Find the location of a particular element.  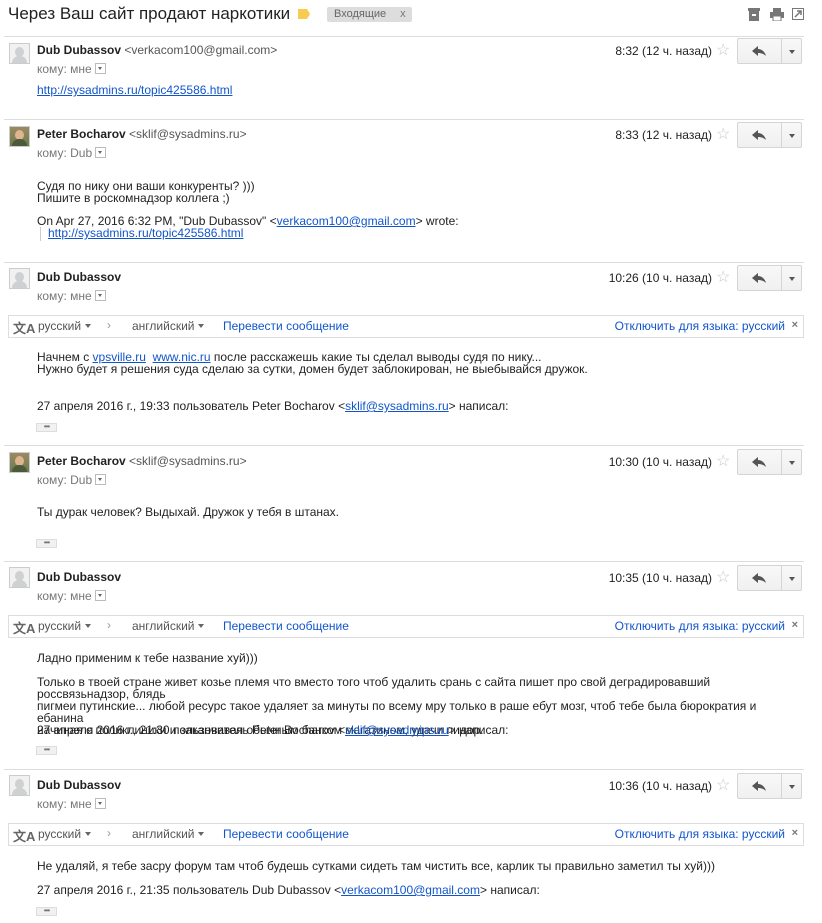

archive-icon is located at coordinates (754, 14).